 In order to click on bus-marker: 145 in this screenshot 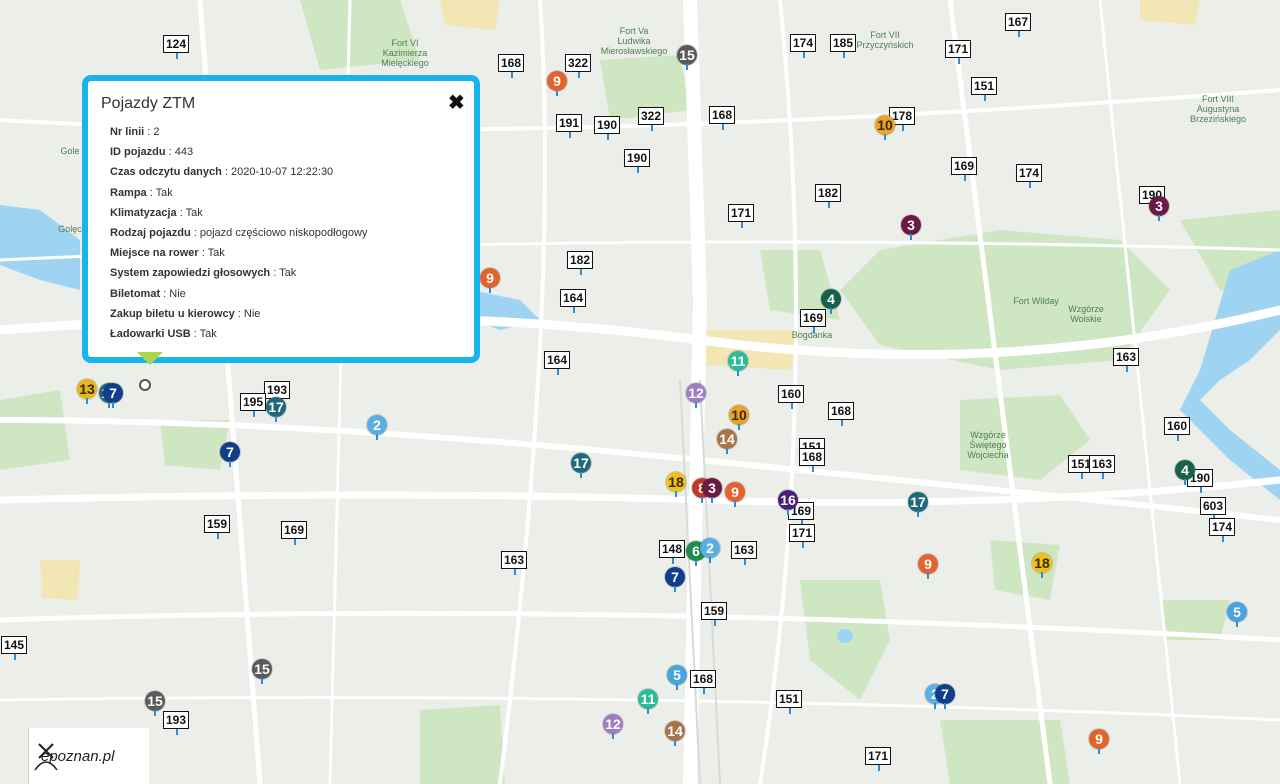, I will do `click(14, 648)`.